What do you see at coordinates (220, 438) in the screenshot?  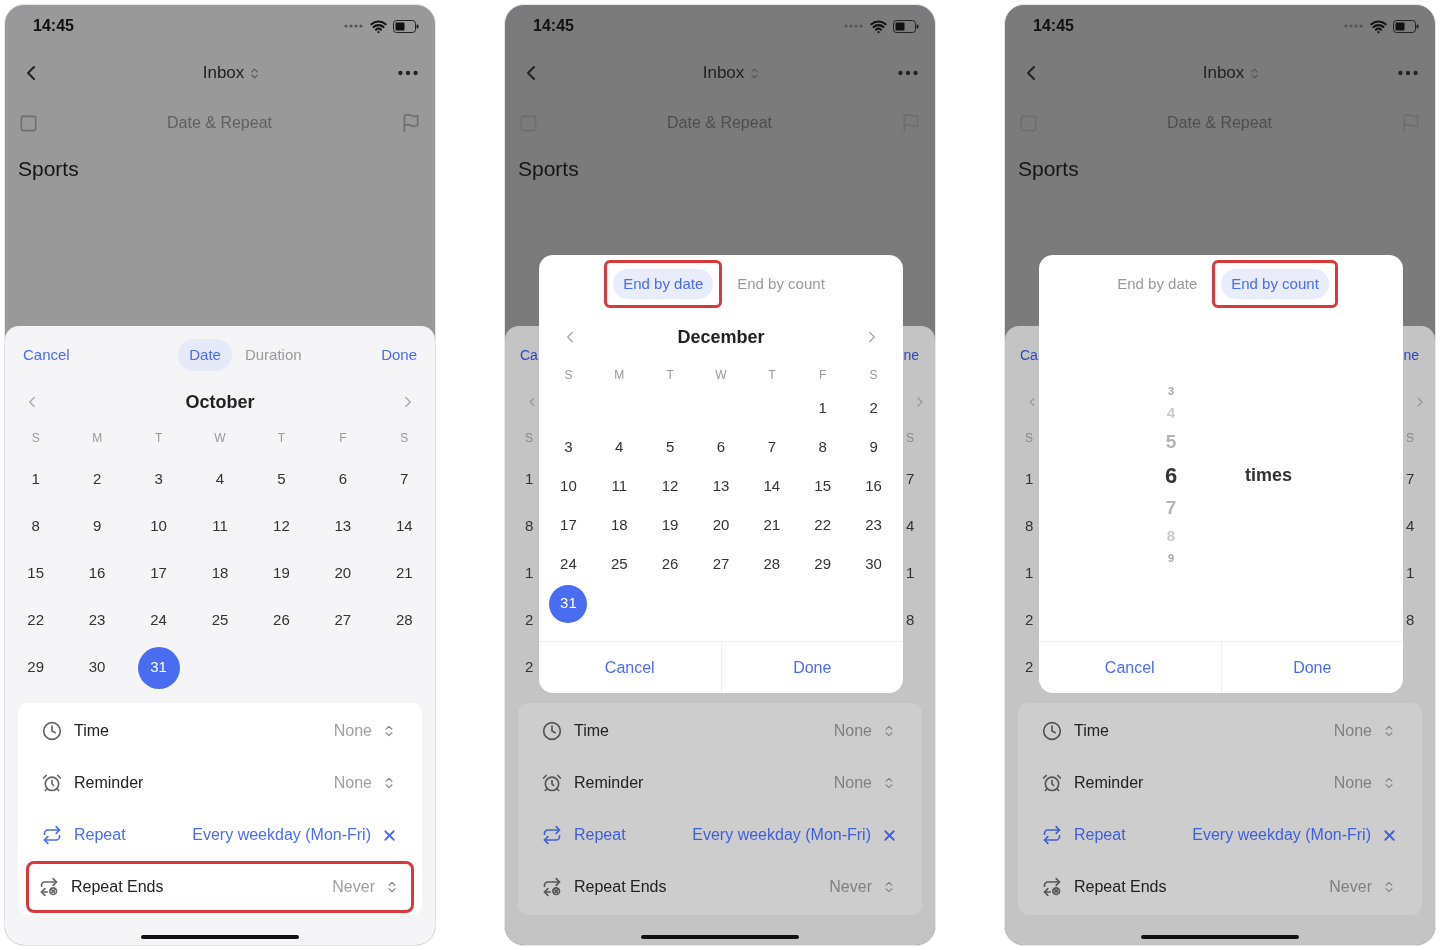 I see `weekday-label: W` at bounding box center [220, 438].